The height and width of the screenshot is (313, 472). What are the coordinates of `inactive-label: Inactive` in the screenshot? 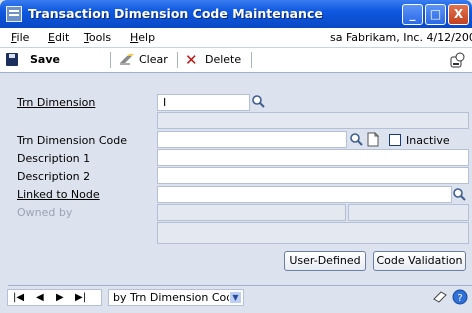 It's located at (428, 140).